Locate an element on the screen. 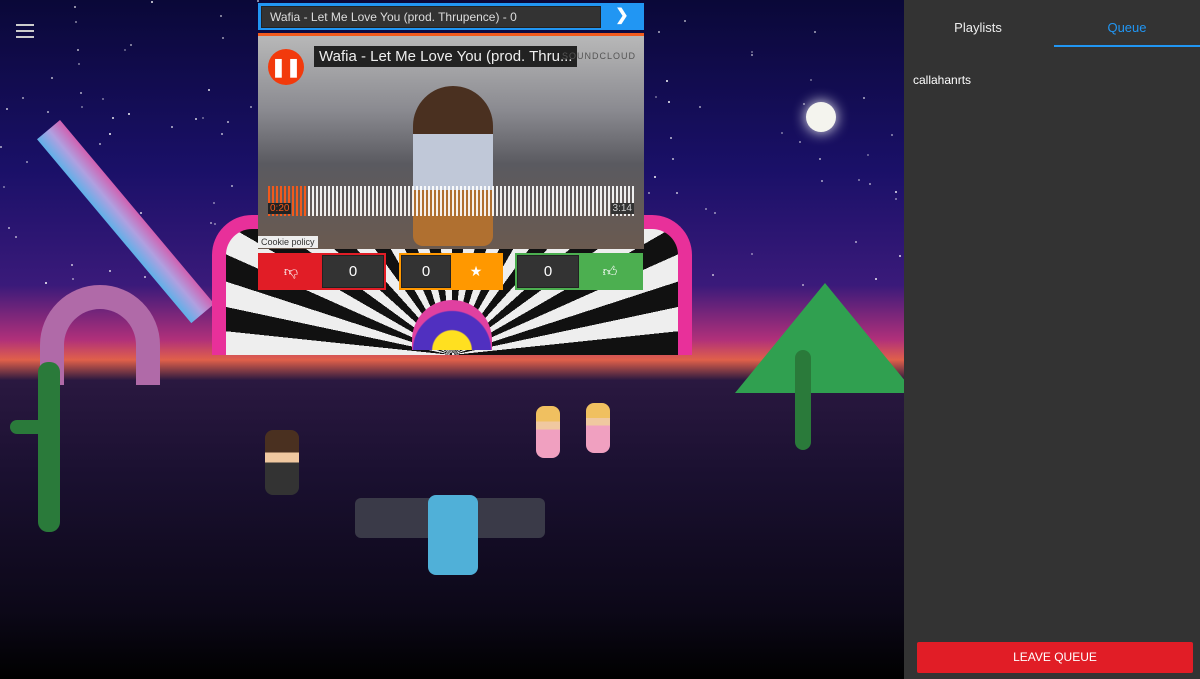 Image resolution: width=1200 pixels, height=679 pixels. waveform is located at coordinates (451, 201).